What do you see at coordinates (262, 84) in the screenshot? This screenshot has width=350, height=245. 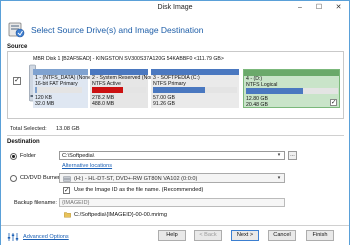 I see `partition-filesystem: NTFS Logical` at bounding box center [262, 84].